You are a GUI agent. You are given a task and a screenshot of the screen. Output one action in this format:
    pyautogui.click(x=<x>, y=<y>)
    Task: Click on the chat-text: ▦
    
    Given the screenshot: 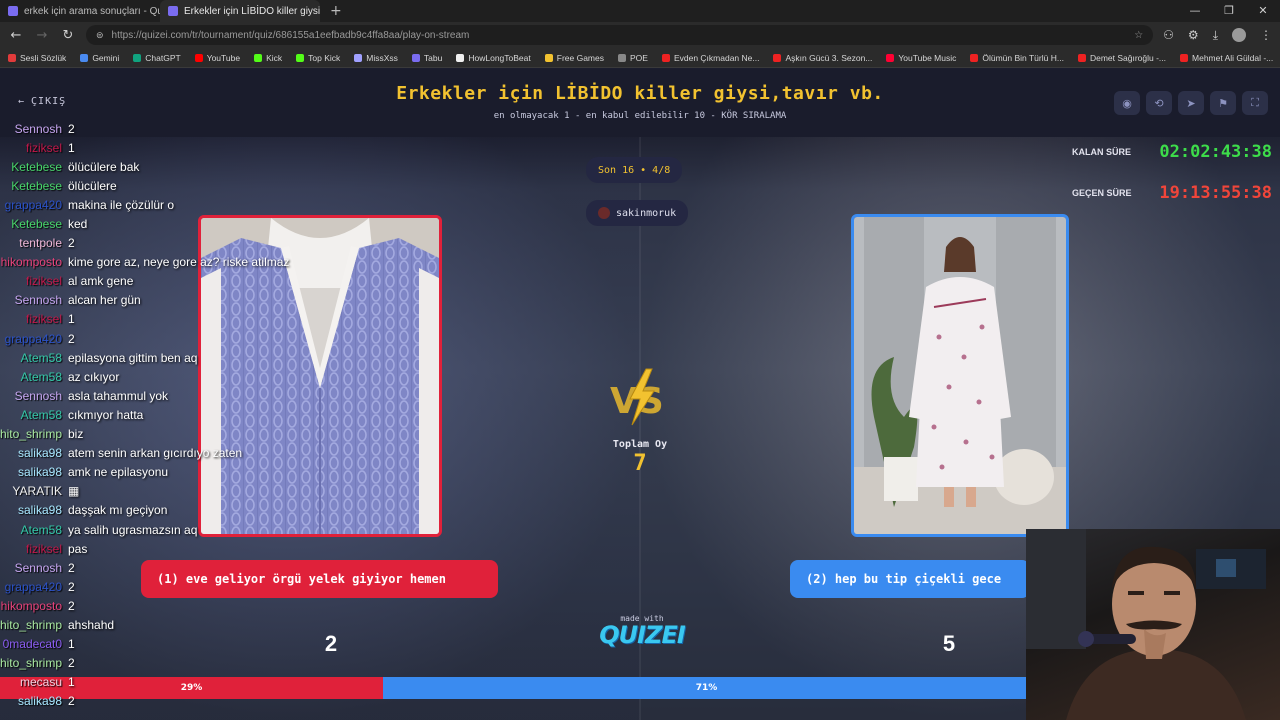 What is the action you would take?
    pyautogui.click(x=74, y=491)
    